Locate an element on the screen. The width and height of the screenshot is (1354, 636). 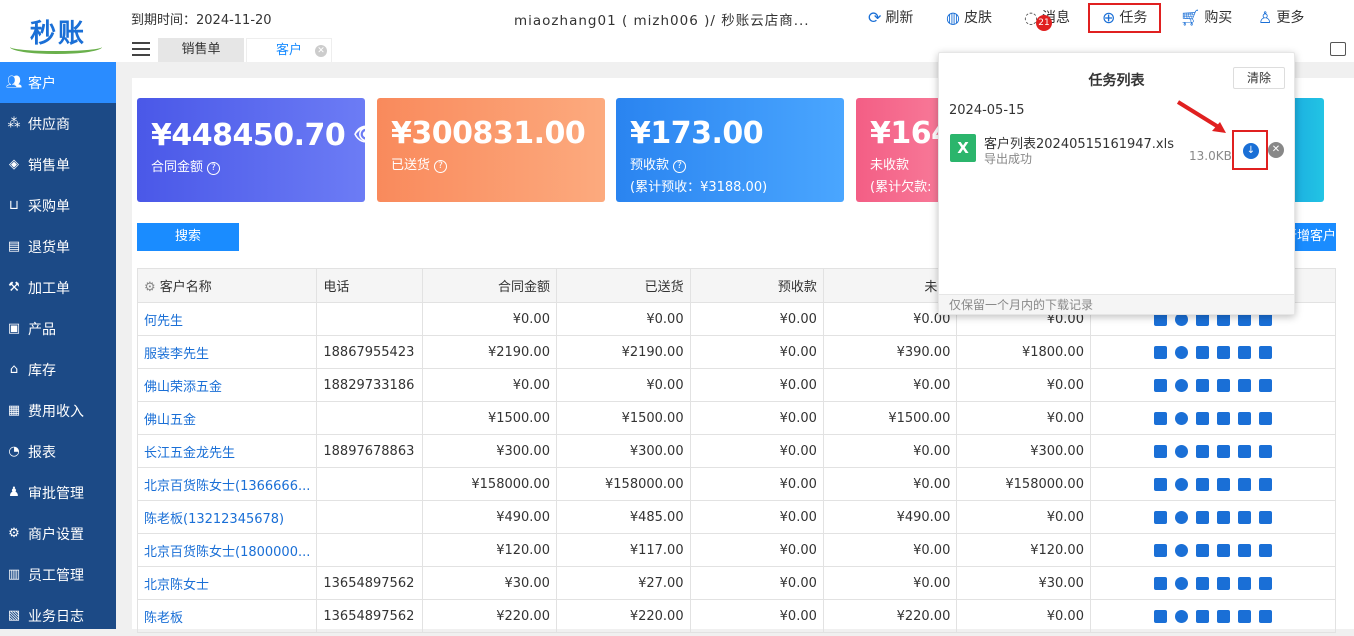
tasks-button: ⊕ 任务 is located at coordinates (1125, 18).